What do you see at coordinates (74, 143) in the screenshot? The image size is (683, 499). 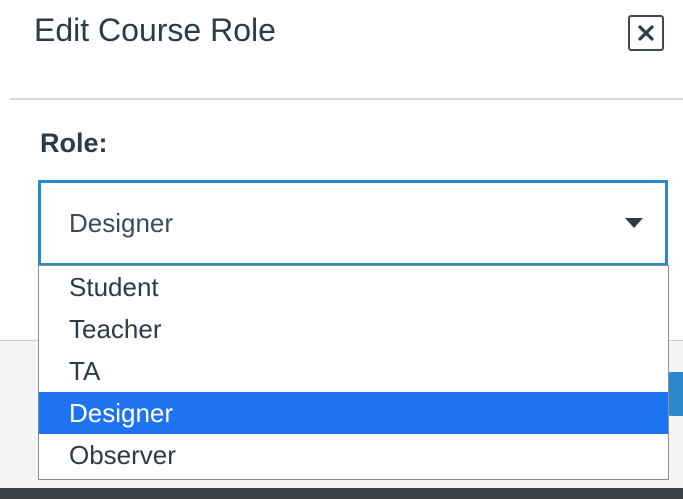 I see `role-label: Role:` at bounding box center [74, 143].